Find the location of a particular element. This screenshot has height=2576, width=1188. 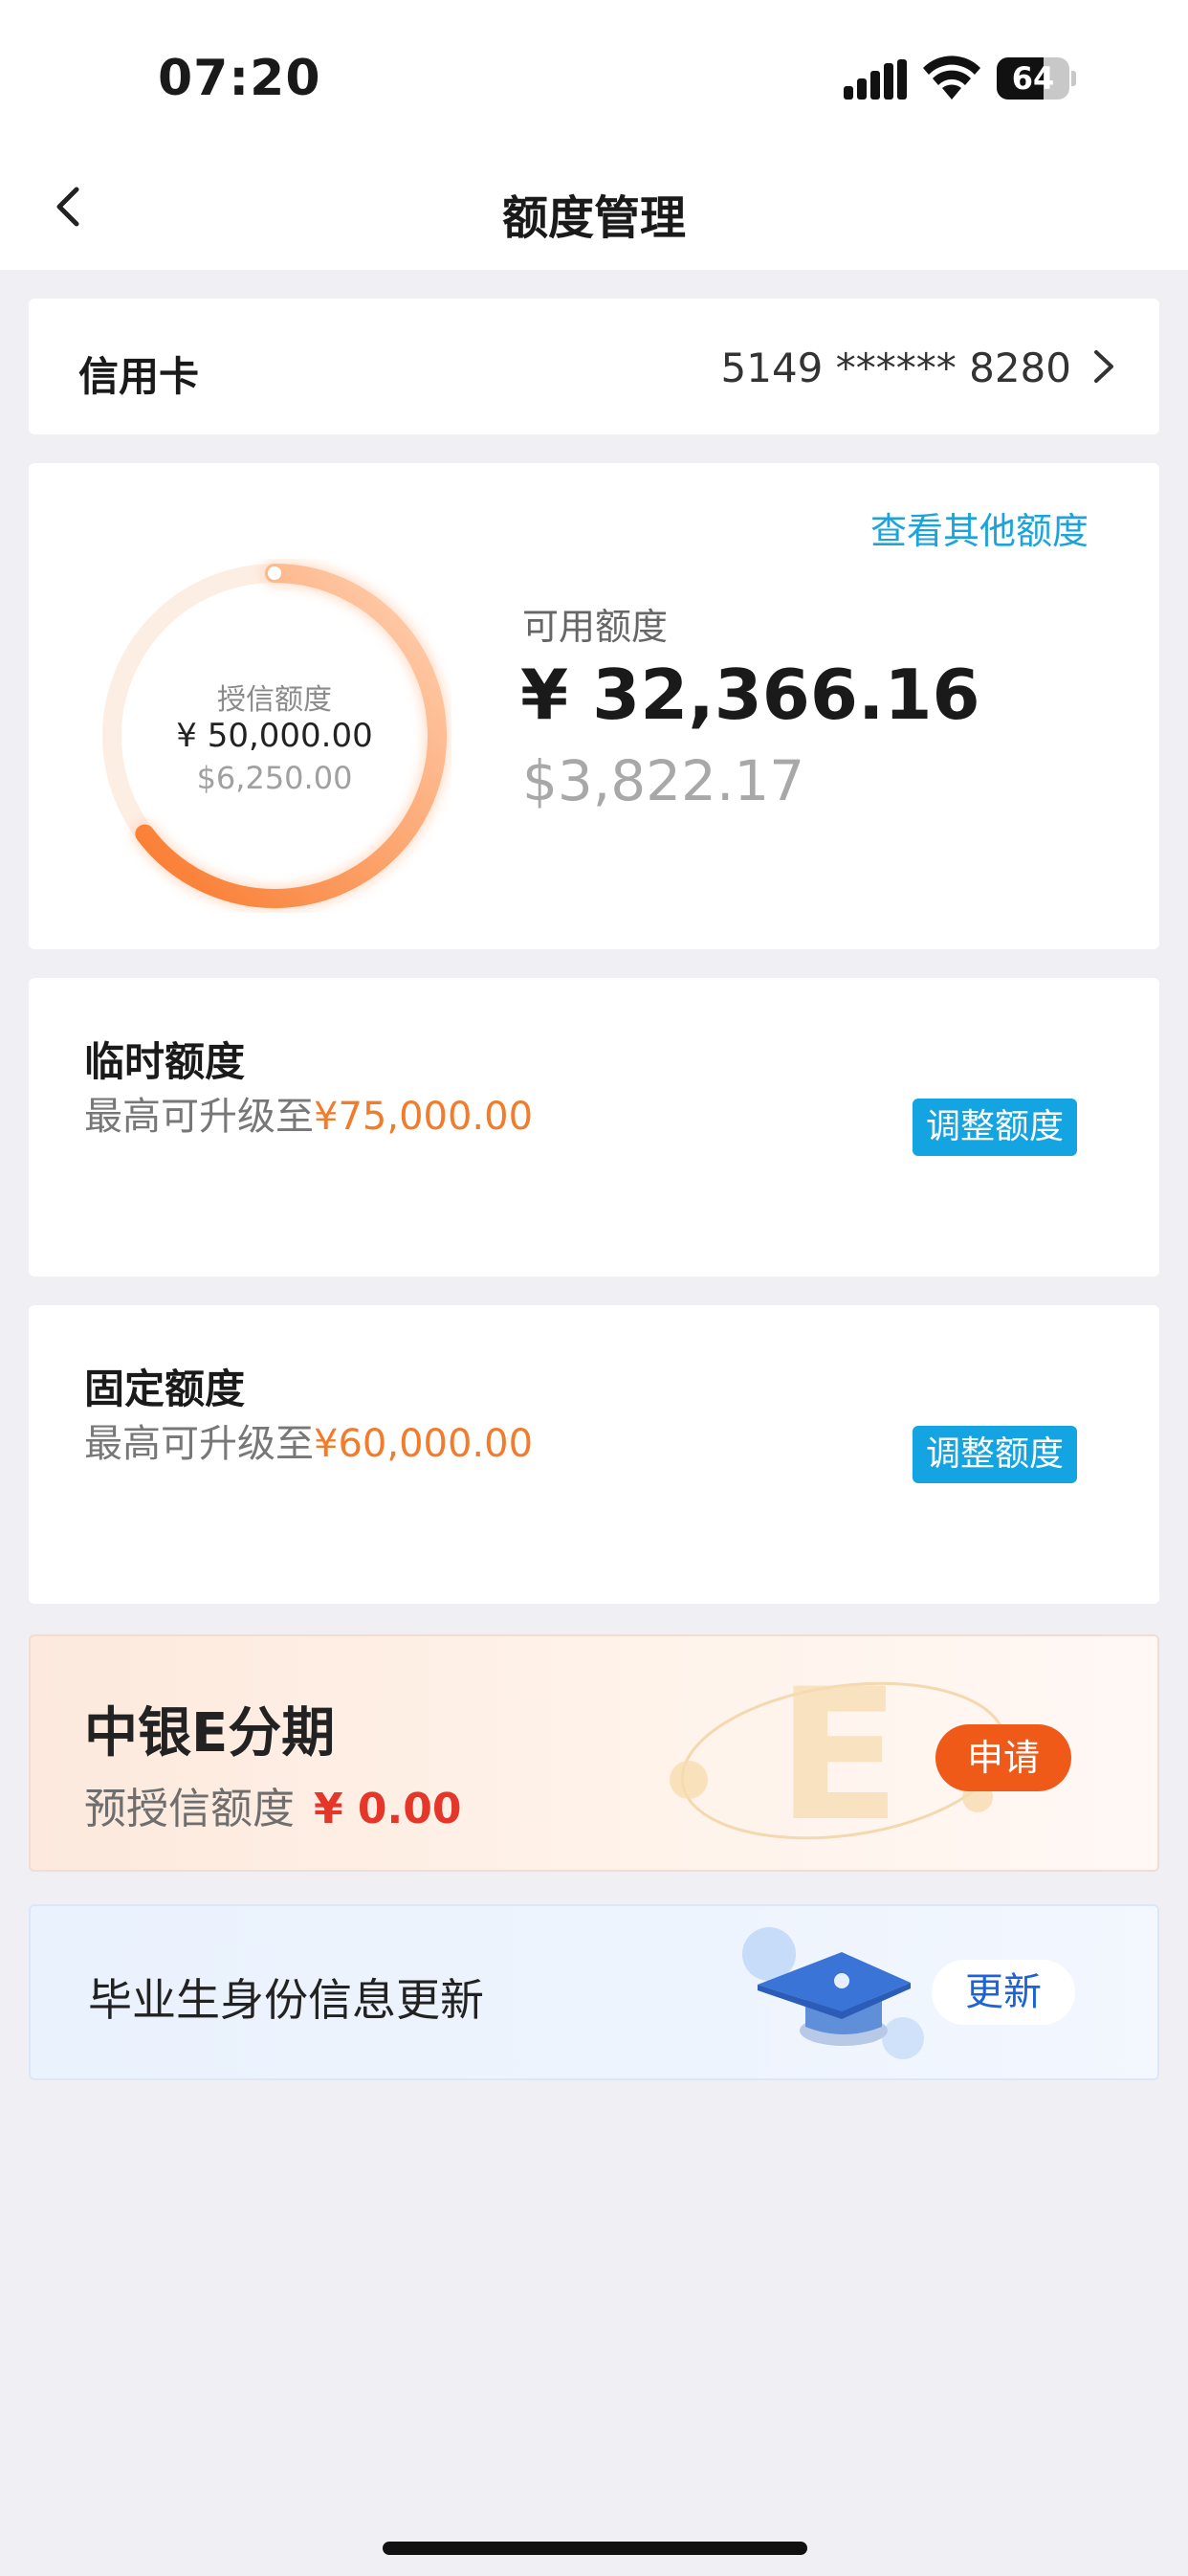

fixed-limit-max-amount: ¥60,000.00 is located at coordinates (424, 1444).